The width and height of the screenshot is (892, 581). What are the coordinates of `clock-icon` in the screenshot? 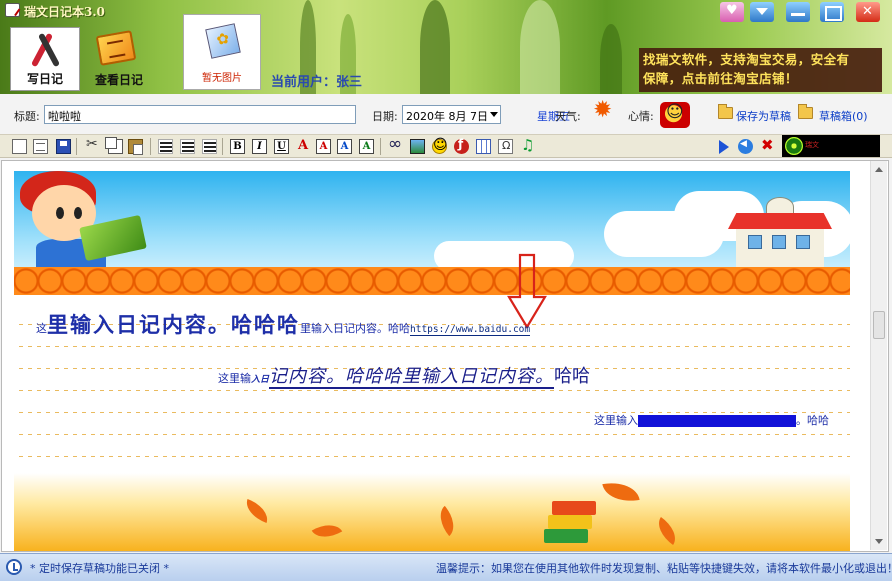 It's located at (14, 567).